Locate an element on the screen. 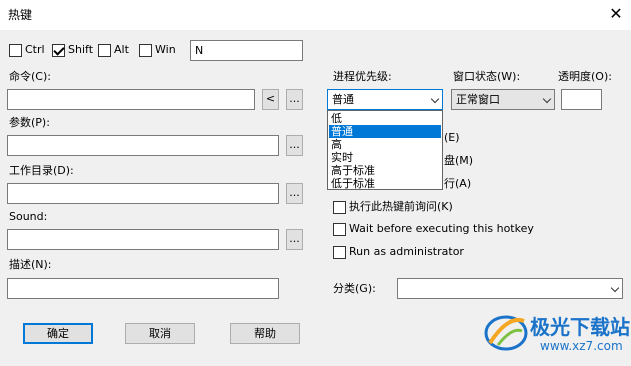 The height and width of the screenshot is (366, 631). help-button: 帮助 is located at coordinates (265, 333).